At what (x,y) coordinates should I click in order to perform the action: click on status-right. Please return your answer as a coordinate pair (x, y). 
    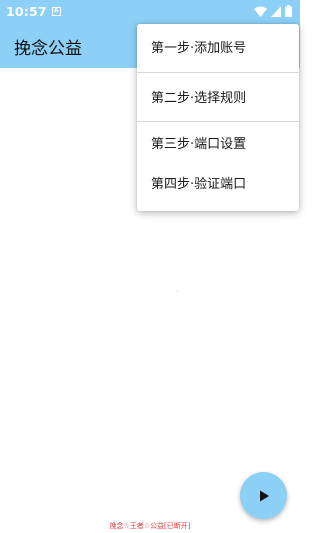
    Looking at the image, I should click on (273, 11).